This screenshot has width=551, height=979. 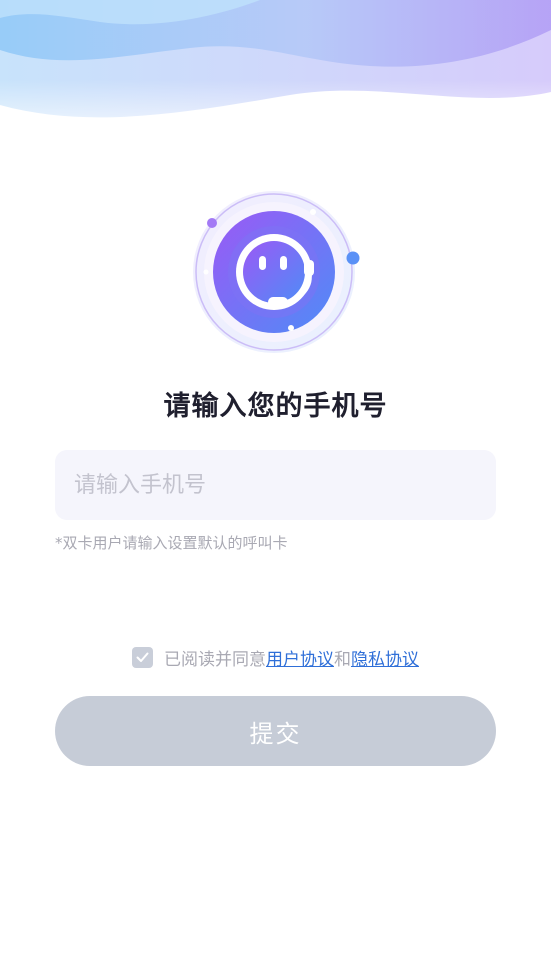 I want to click on agreement-checkbox, so click(x=142, y=657).